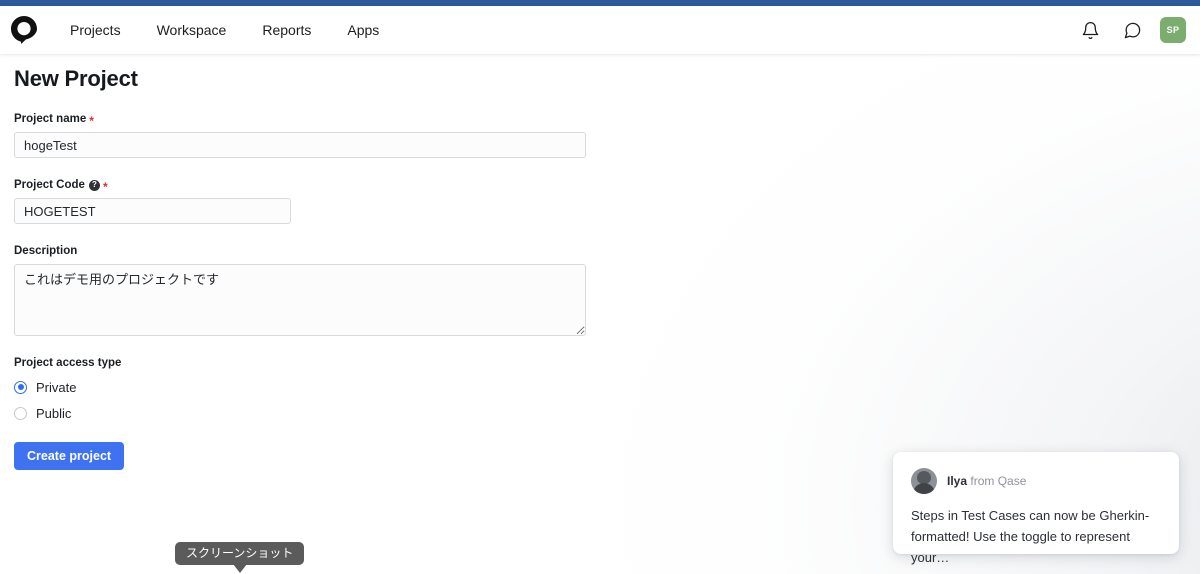 This screenshot has height=574, width=1200. Describe the element at coordinates (192, 30) in the screenshot. I see `nav-item-workspace: Workspace` at that location.